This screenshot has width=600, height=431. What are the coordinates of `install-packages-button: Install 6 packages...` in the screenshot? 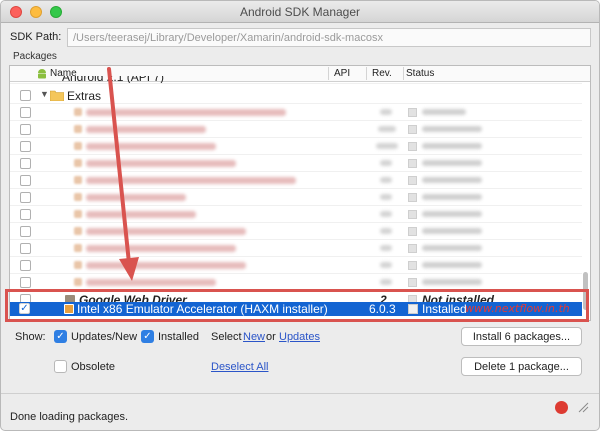 It's located at (521, 336).